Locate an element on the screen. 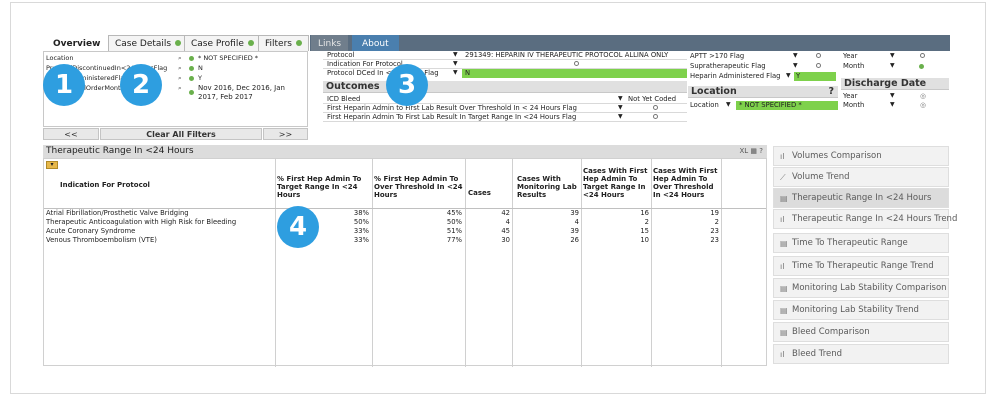  chart-title-bar: Therapeutic Range In <24 Hours XL ▦ ? is located at coordinates (405, 151).